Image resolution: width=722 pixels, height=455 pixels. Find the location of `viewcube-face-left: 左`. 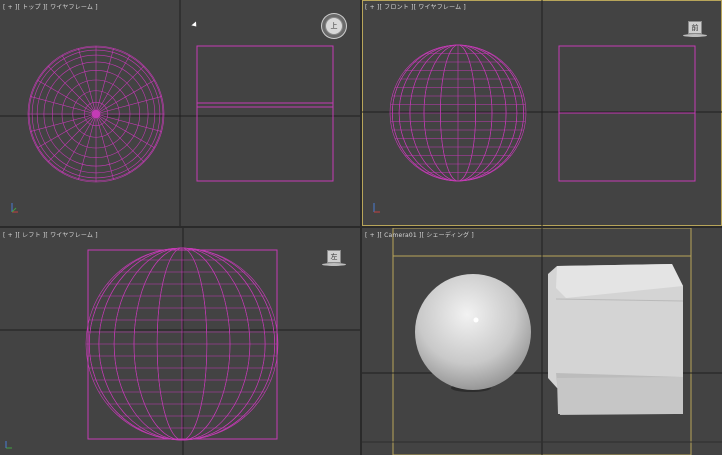

viewcube-face-left: 左 is located at coordinates (334, 256).